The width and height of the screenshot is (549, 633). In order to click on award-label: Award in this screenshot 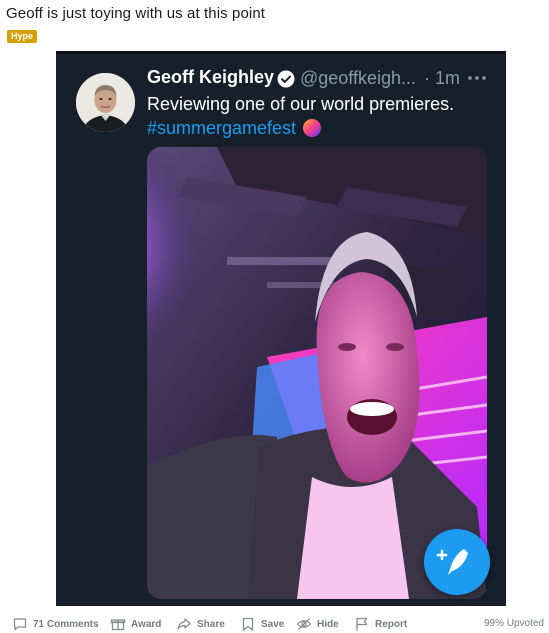, I will do `click(146, 624)`.